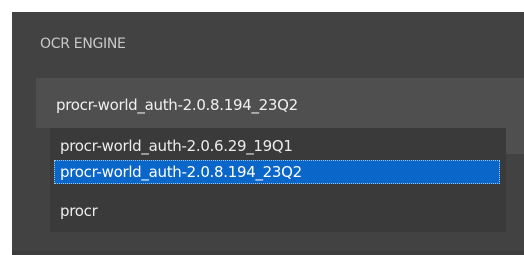  Describe the element at coordinates (177, 105) in the screenshot. I see `ocr-engine-selected-value: procr-world_auth-2.0.8.194_23Q2` at that location.